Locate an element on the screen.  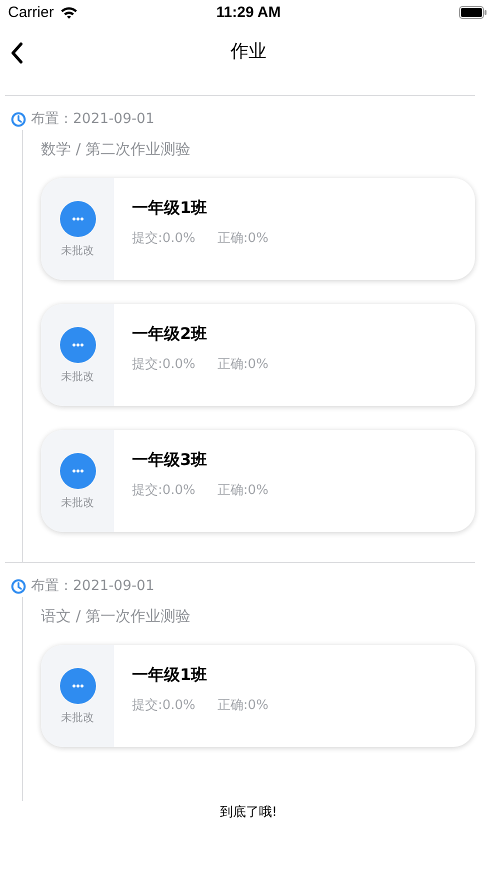
class-name: 一年级2班 is located at coordinates (170, 334).